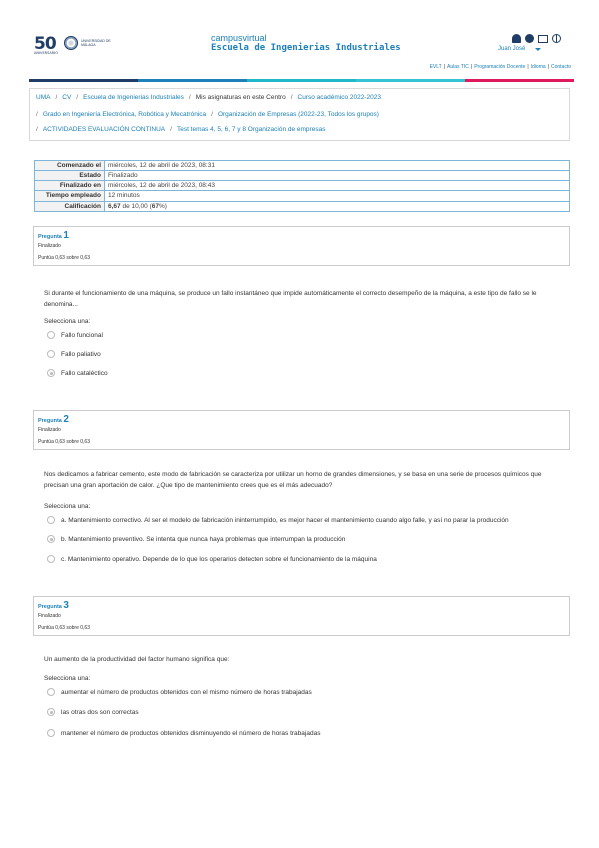 This screenshot has width=599, height=848. I want to click on summary-key: Tiempo empleado, so click(69, 196).